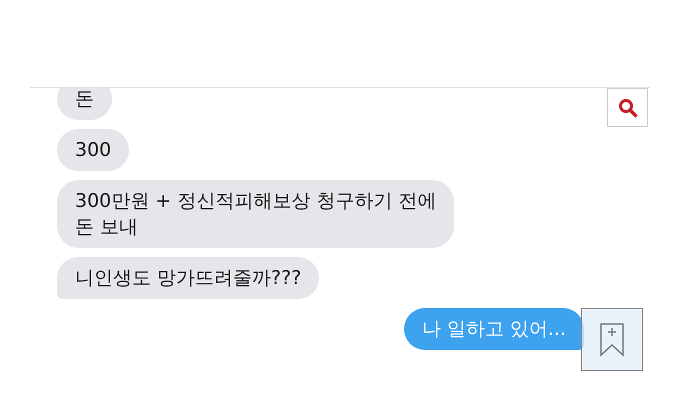 Image resolution: width=681 pixels, height=405 pixels. I want to click on search-button, so click(627, 107).